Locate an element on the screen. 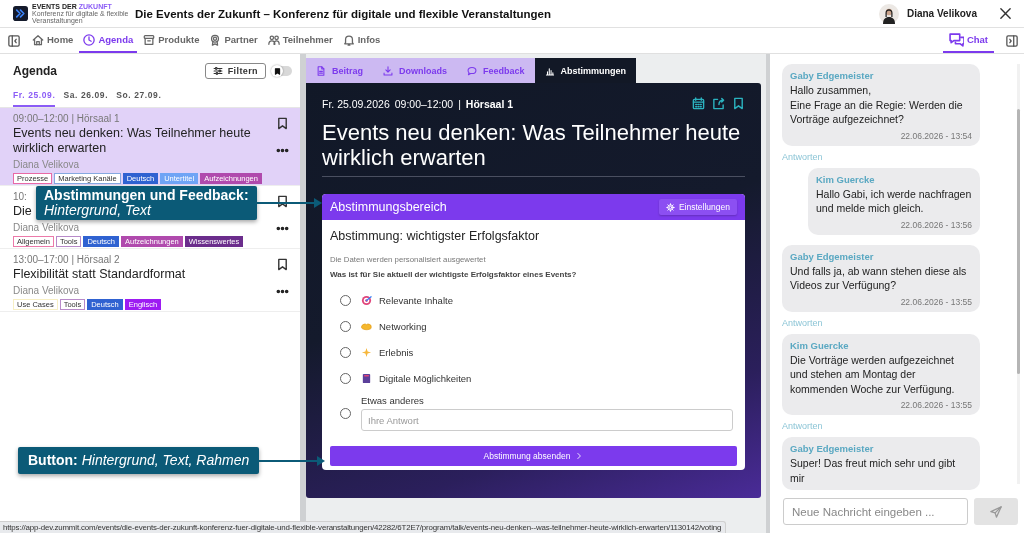 The image size is (1024, 533). nav-tab: Teilnehmer is located at coordinates (300, 40).